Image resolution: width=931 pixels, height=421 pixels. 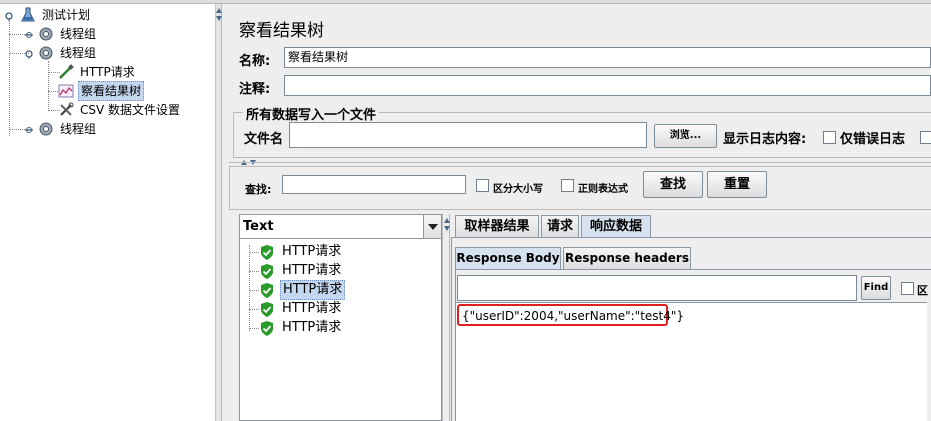 What do you see at coordinates (607, 85) in the screenshot?
I see `comment-field` at bounding box center [607, 85].